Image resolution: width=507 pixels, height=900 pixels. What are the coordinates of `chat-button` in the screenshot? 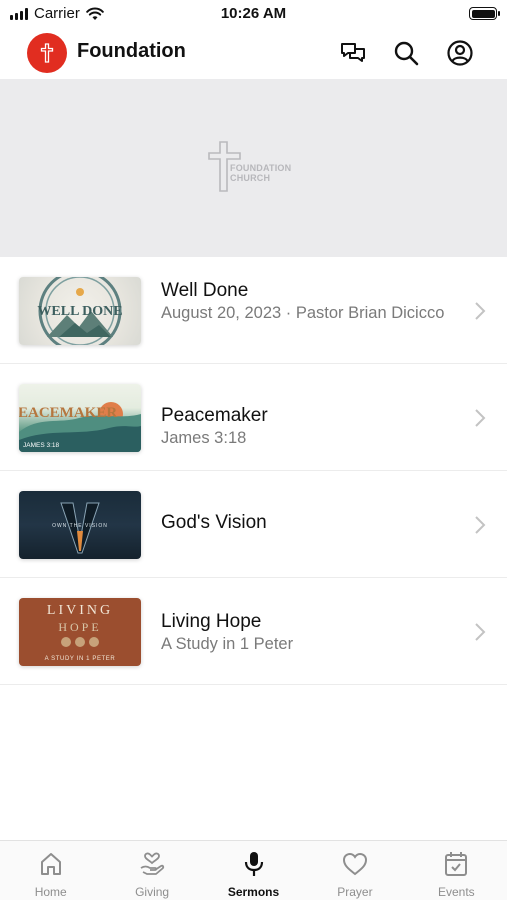 It's located at (353, 53).